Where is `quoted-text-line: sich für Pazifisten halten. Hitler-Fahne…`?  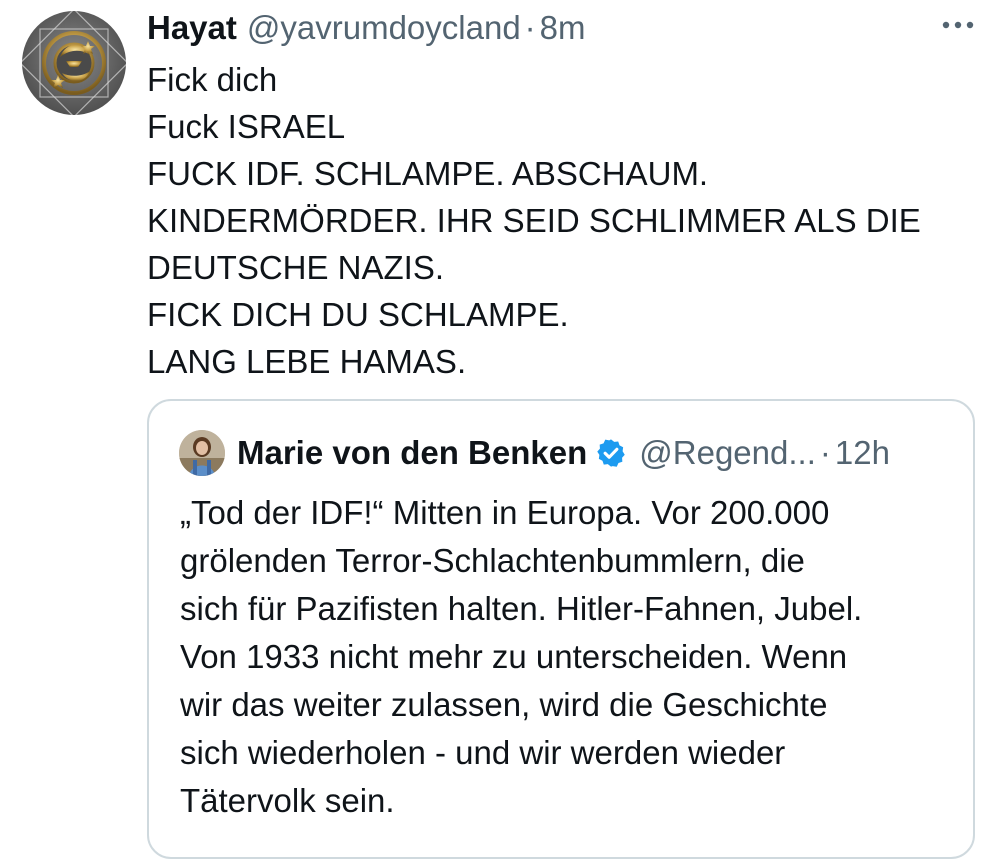
quoted-text-line: sich für Pazifisten halten. Hitler-Fahne… is located at coordinates (521, 608).